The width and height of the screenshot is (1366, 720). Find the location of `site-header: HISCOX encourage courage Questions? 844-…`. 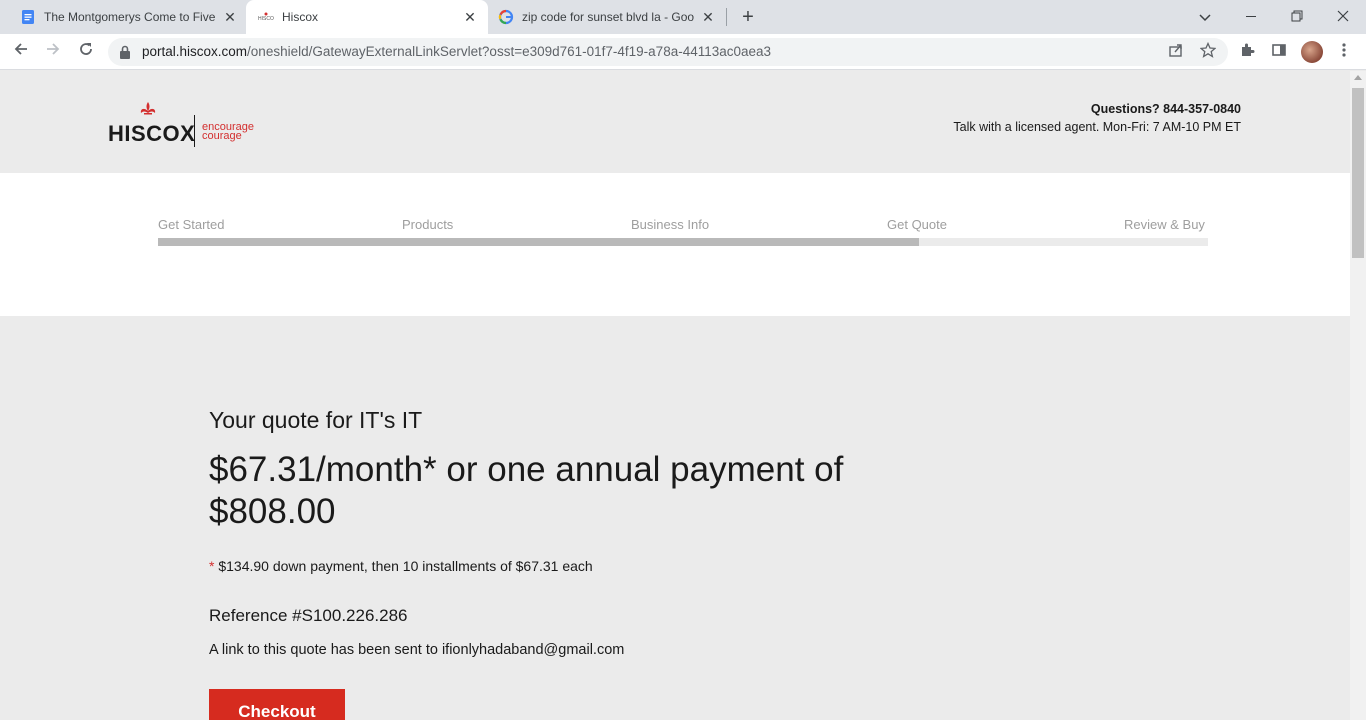

site-header: HISCOX encourage courage Questions? 844-… is located at coordinates (675, 122).